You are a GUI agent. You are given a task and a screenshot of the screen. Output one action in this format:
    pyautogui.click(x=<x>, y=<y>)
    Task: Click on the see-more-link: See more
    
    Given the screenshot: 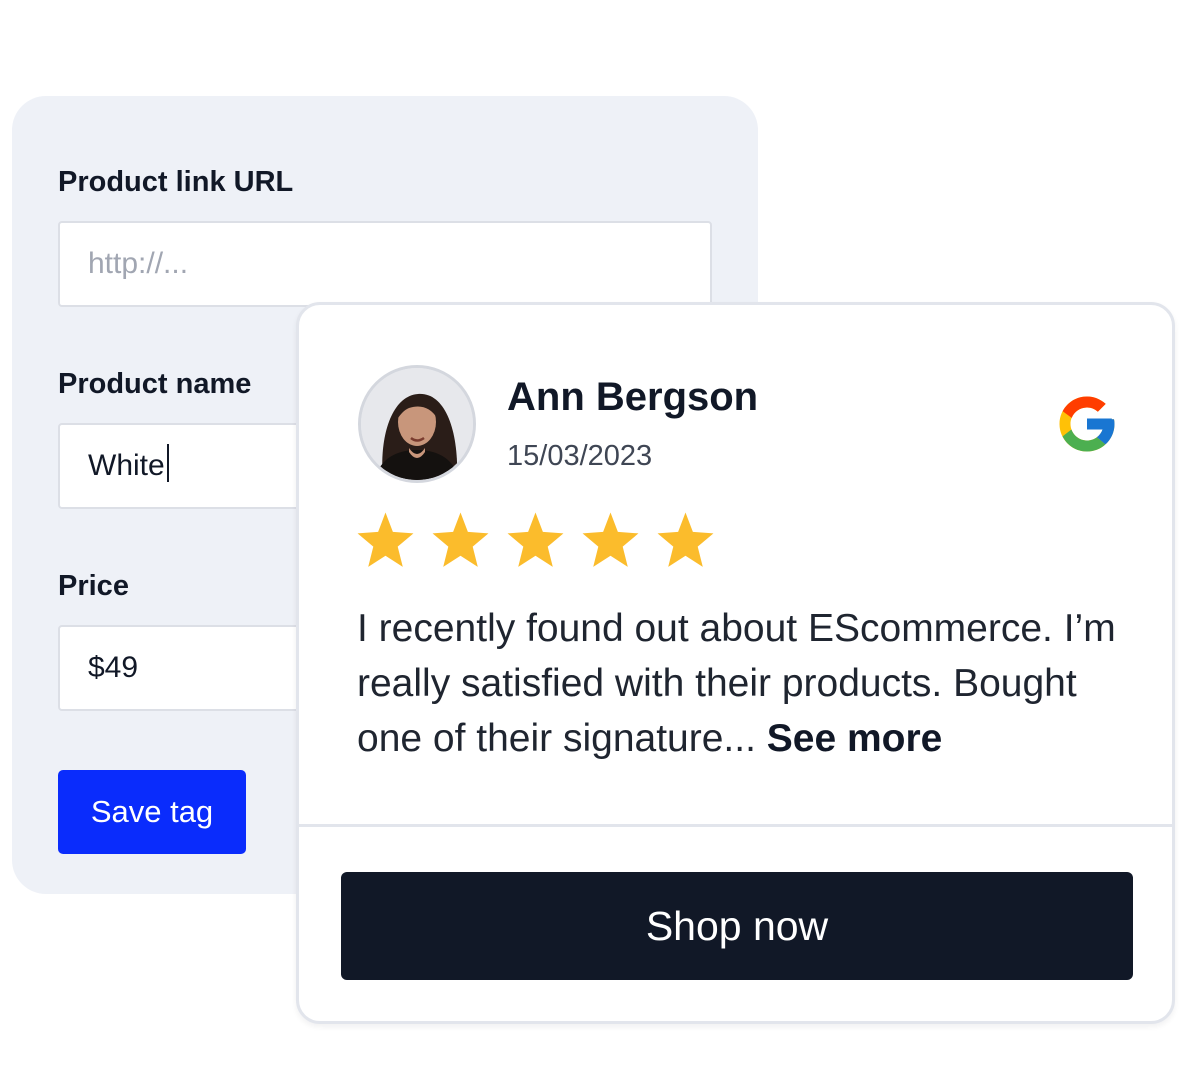 What is the action you would take?
    pyautogui.click(x=855, y=738)
    